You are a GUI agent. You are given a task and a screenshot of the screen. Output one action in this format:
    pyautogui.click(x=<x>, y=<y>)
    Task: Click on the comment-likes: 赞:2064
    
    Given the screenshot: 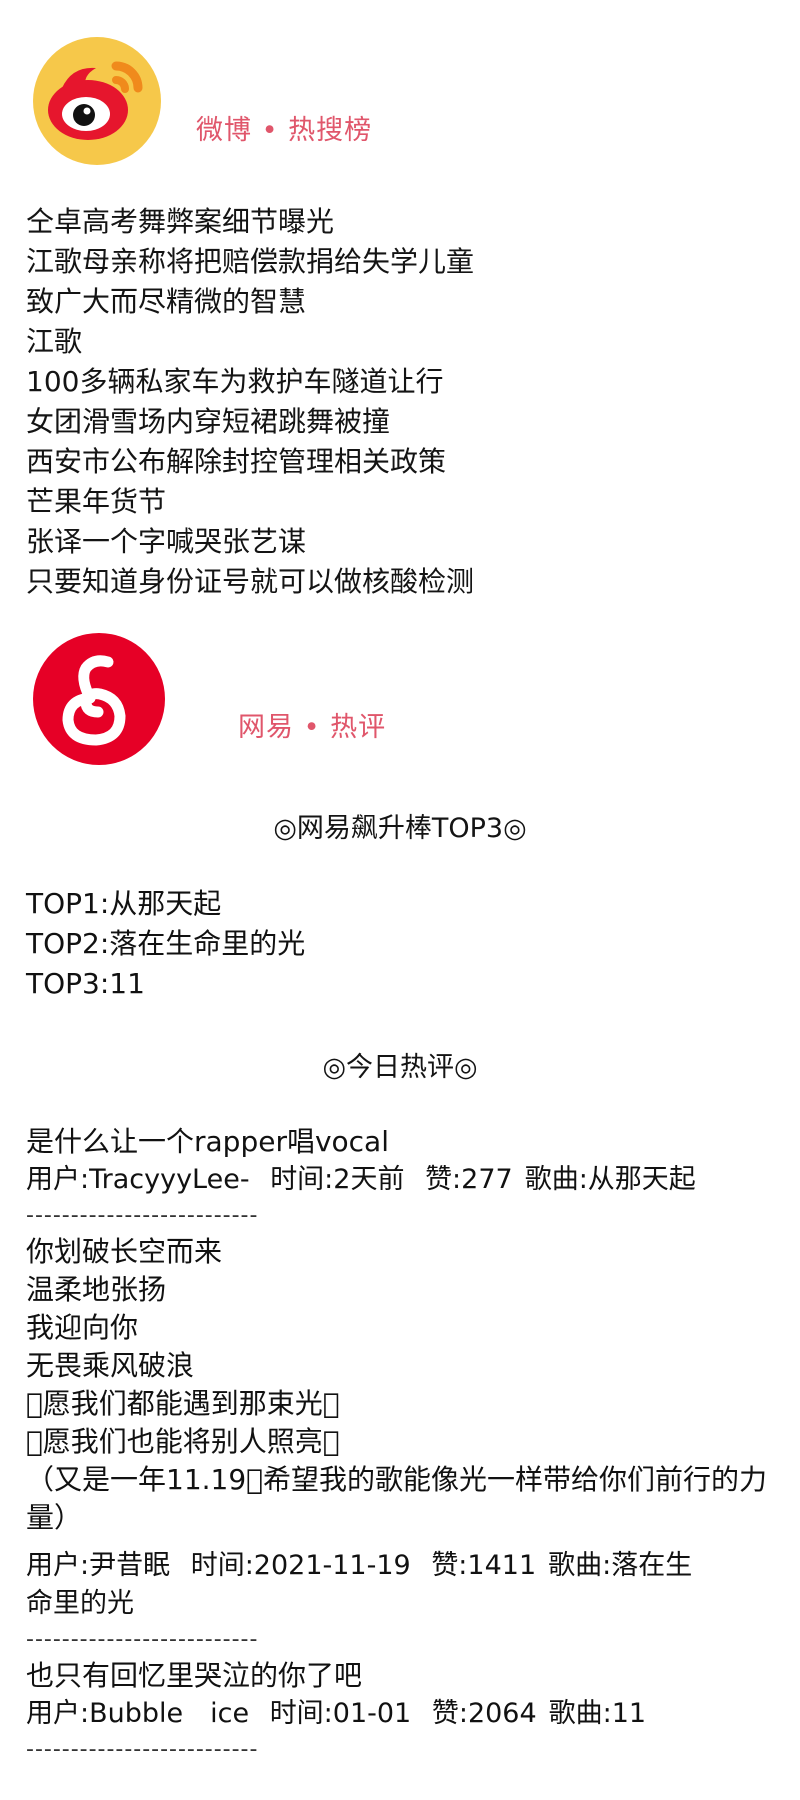 What is the action you would take?
    pyautogui.click(x=484, y=1713)
    